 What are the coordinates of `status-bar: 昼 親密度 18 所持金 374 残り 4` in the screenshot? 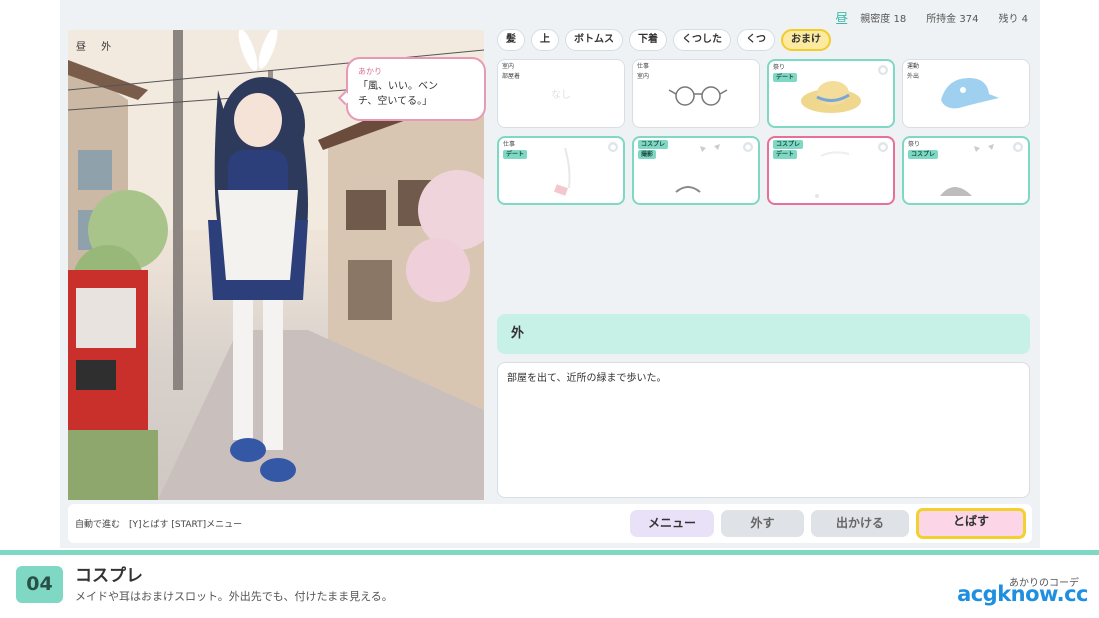 It's located at (931, 17).